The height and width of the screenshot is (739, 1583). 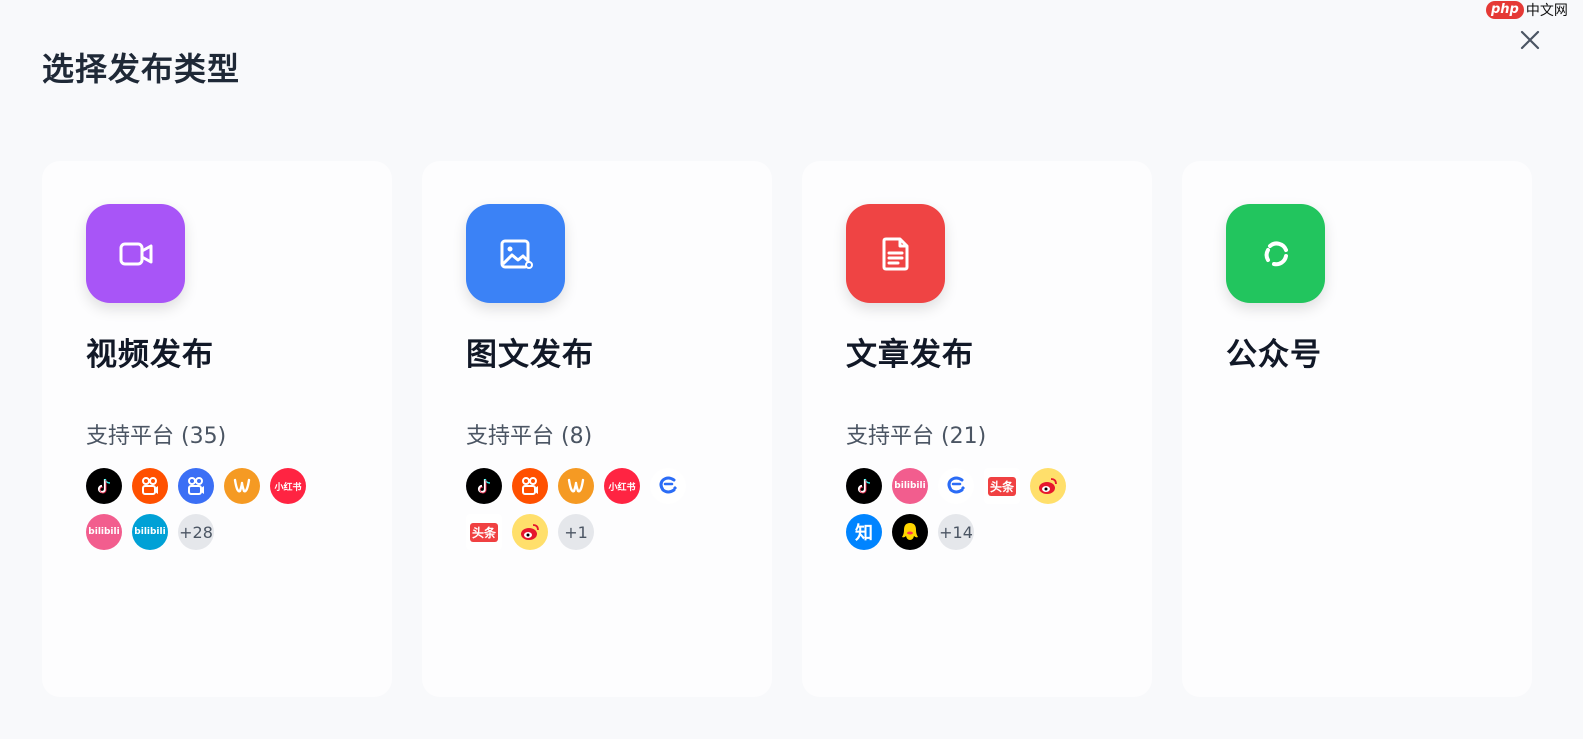 I want to click on image-icon, so click(x=515, y=253).